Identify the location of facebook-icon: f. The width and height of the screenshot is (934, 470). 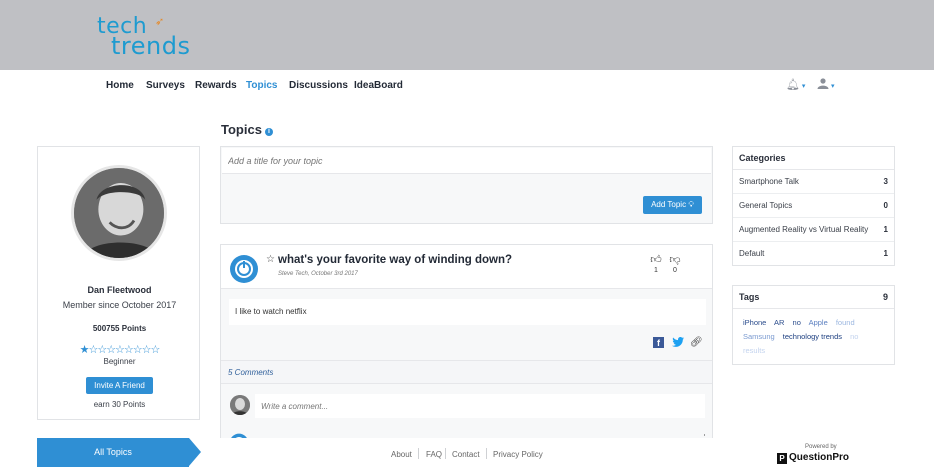
(658, 342).